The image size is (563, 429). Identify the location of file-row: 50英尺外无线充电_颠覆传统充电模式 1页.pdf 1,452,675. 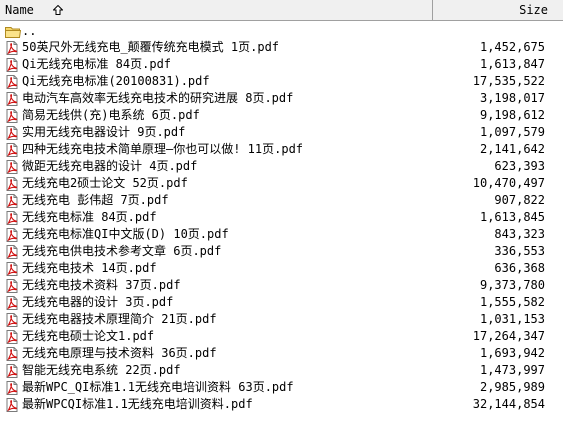
(281, 47).